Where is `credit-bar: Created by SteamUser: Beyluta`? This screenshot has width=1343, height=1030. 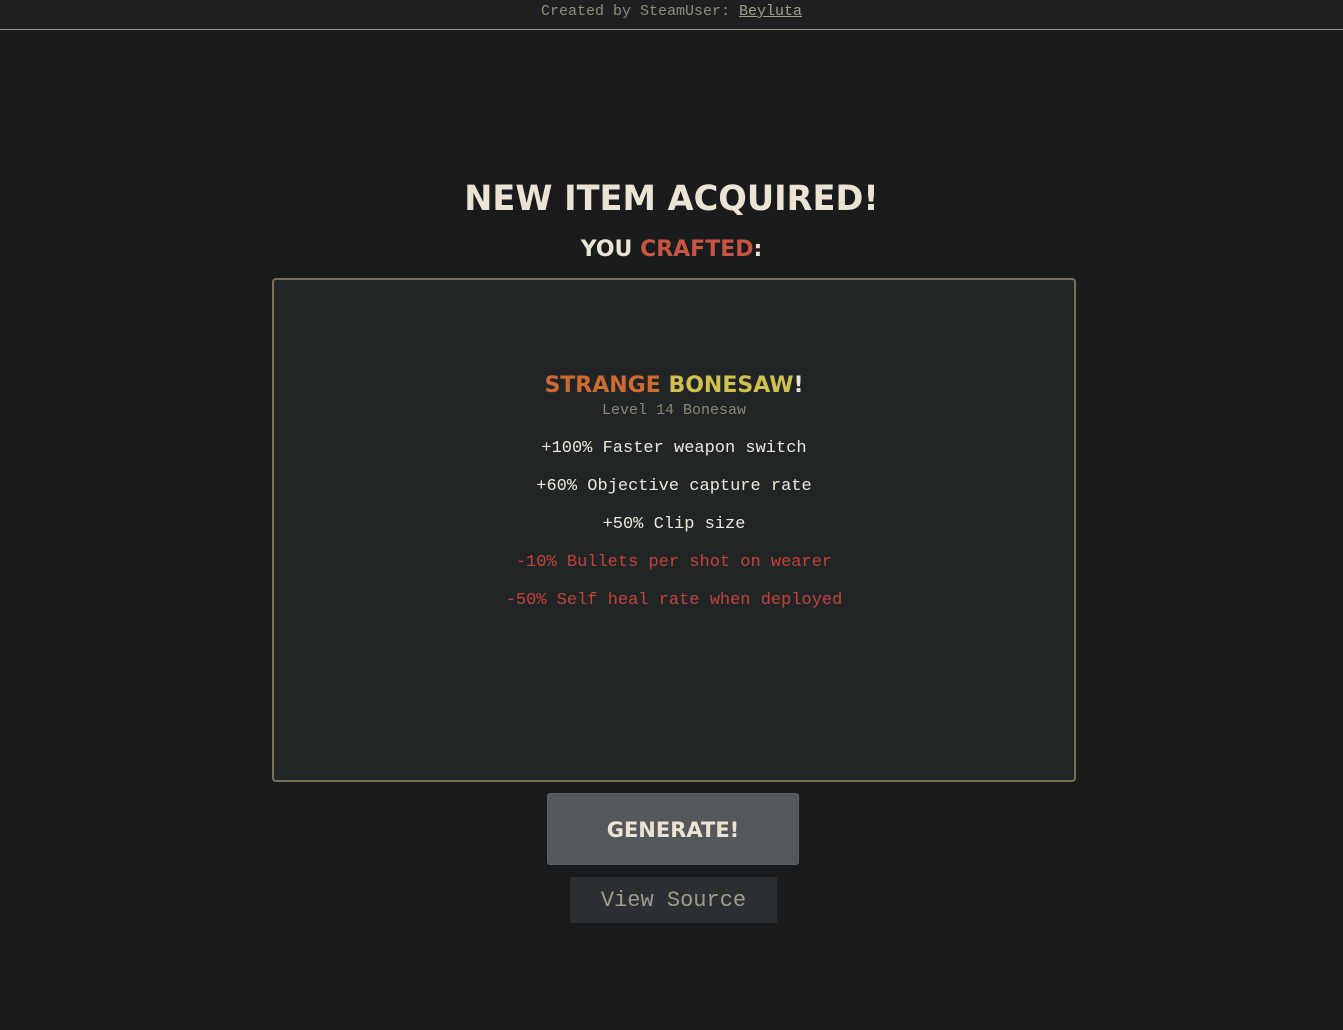 credit-bar: Created by SteamUser: Beyluta is located at coordinates (671, 15).